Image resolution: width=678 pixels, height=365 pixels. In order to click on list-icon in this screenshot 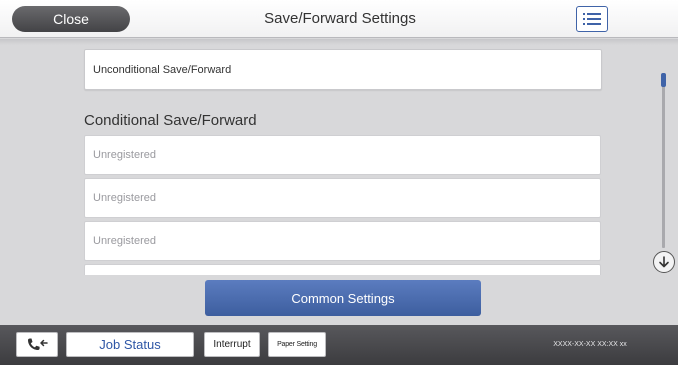, I will do `click(592, 19)`.